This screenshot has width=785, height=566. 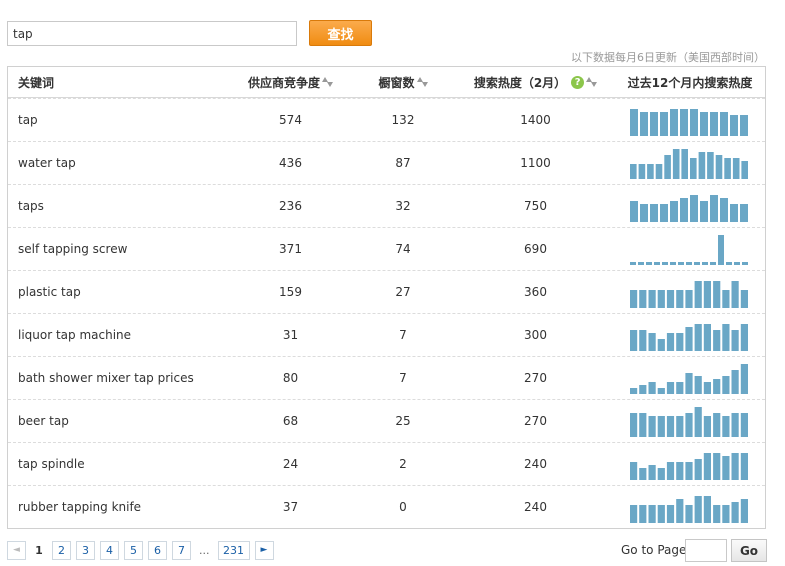 I want to click on page-link: 2, so click(x=61, y=550).